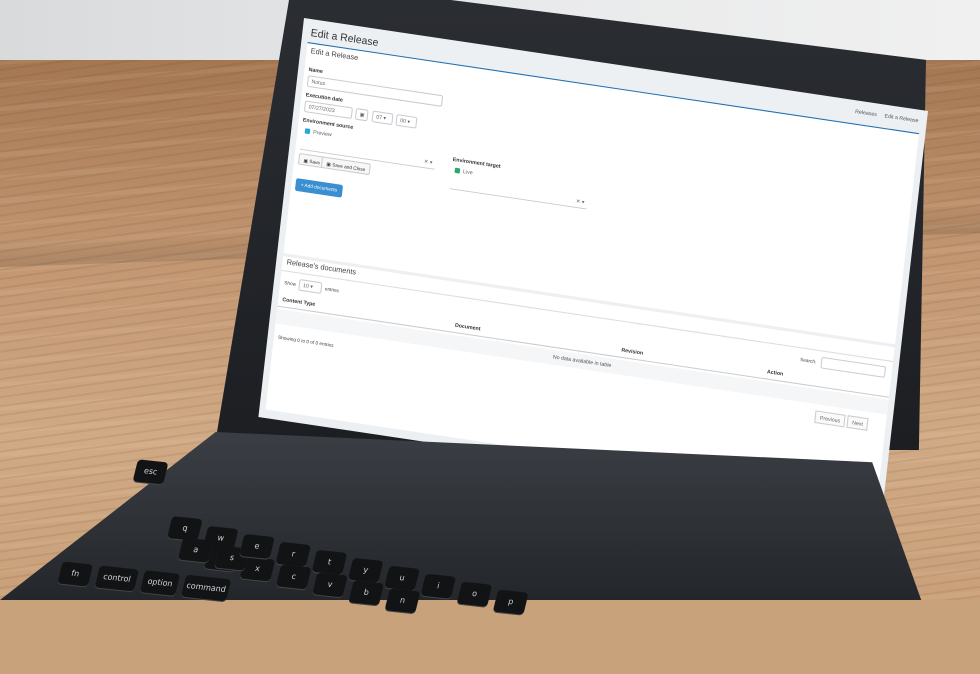 The width and height of the screenshot is (980, 674). What do you see at coordinates (293, 577) in the screenshot?
I see `key-c: c` at bounding box center [293, 577].